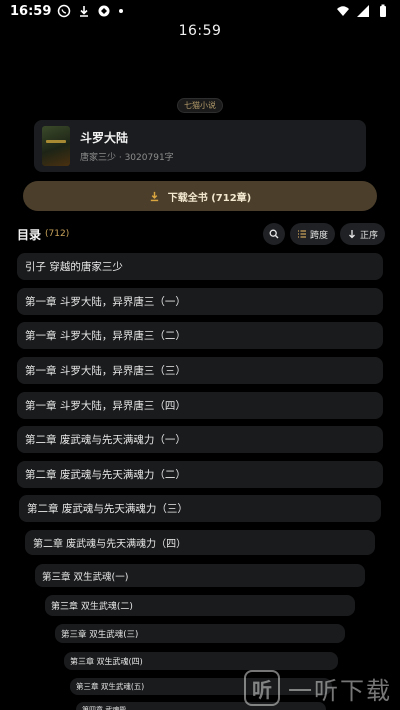 The width and height of the screenshot is (400, 710). What do you see at coordinates (200, 370) in the screenshot?
I see `chapter-item: 第一章 斗罗大陆，异界唐三（三）` at bounding box center [200, 370].